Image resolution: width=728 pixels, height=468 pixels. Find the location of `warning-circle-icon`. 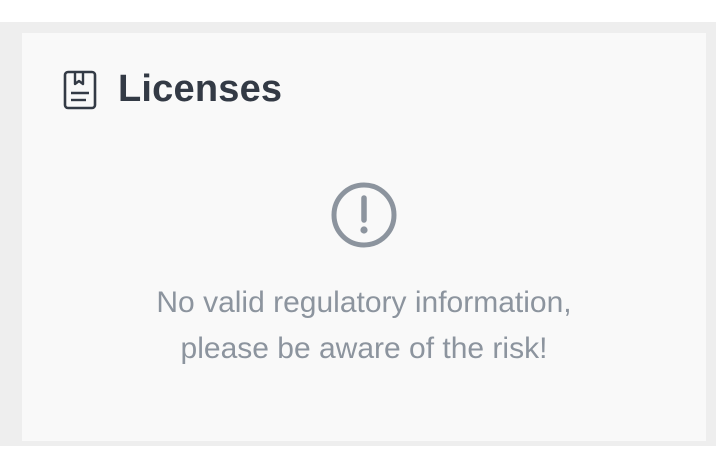

warning-circle-icon is located at coordinates (364, 217).